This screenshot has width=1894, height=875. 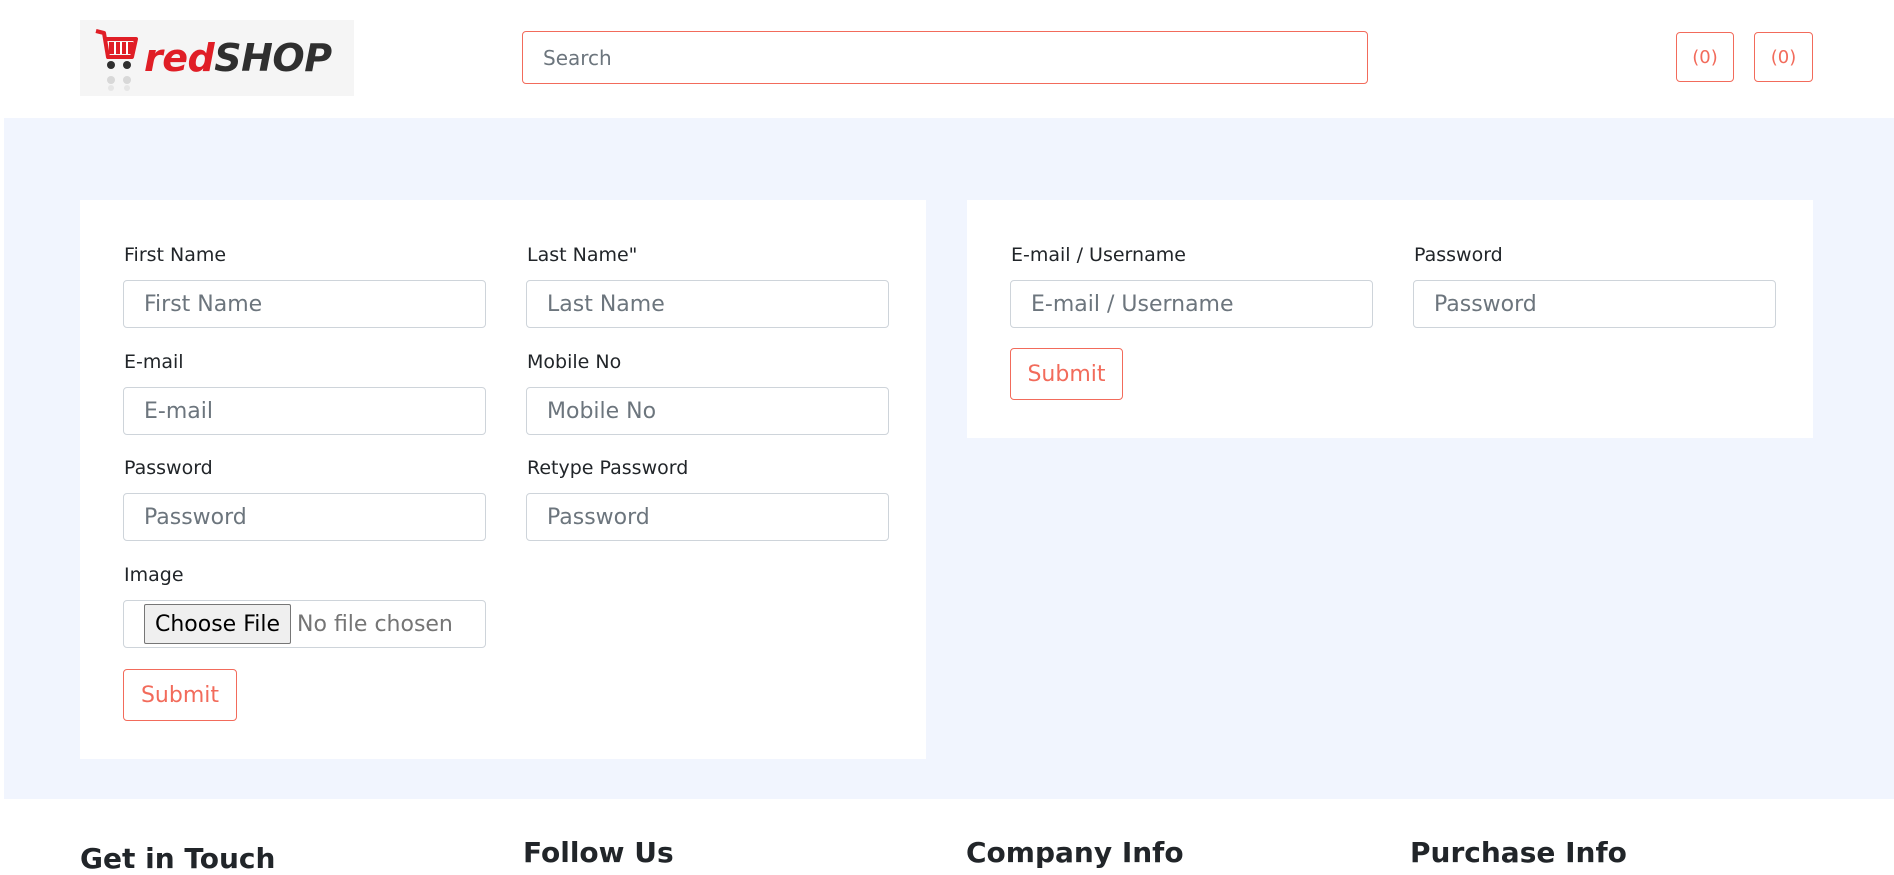 What do you see at coordinates (1191, 304) in the screenshot?
I see `username-input` at bounding box center [1191, 304].